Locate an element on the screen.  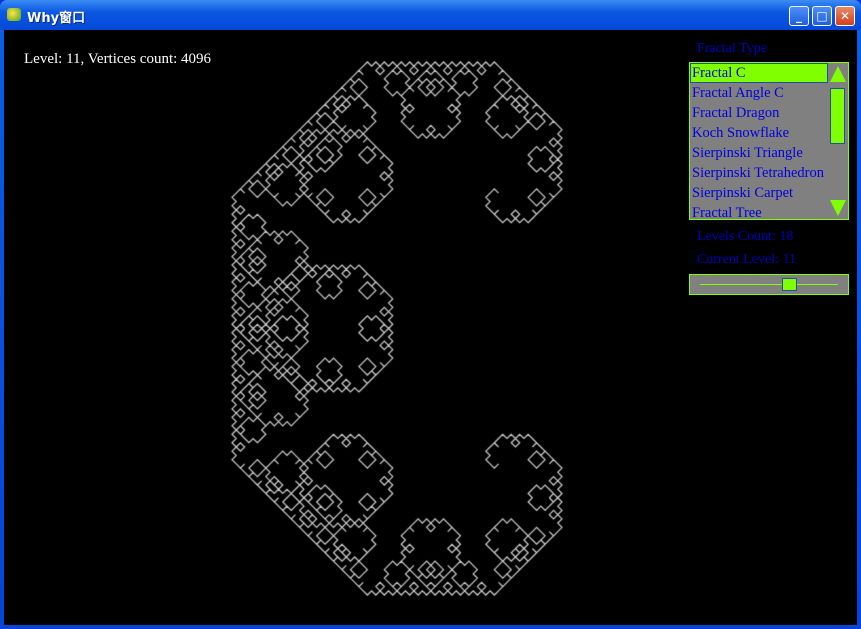
slider-track is located at coordinates (769, 284).